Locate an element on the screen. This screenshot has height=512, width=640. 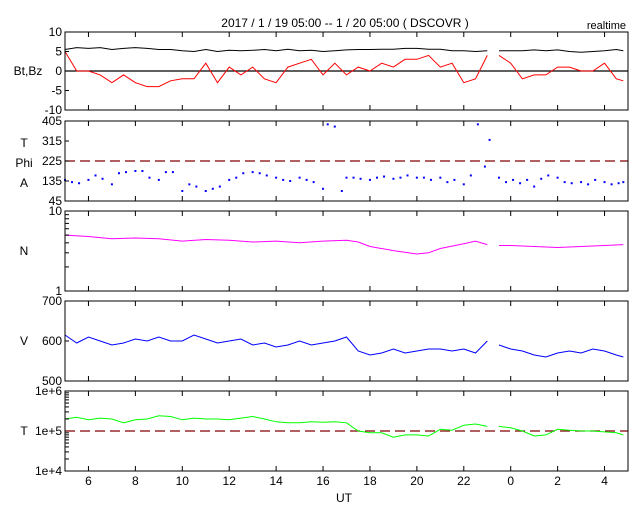
y-tick-label: 0 is located at coordinates (58, 71).